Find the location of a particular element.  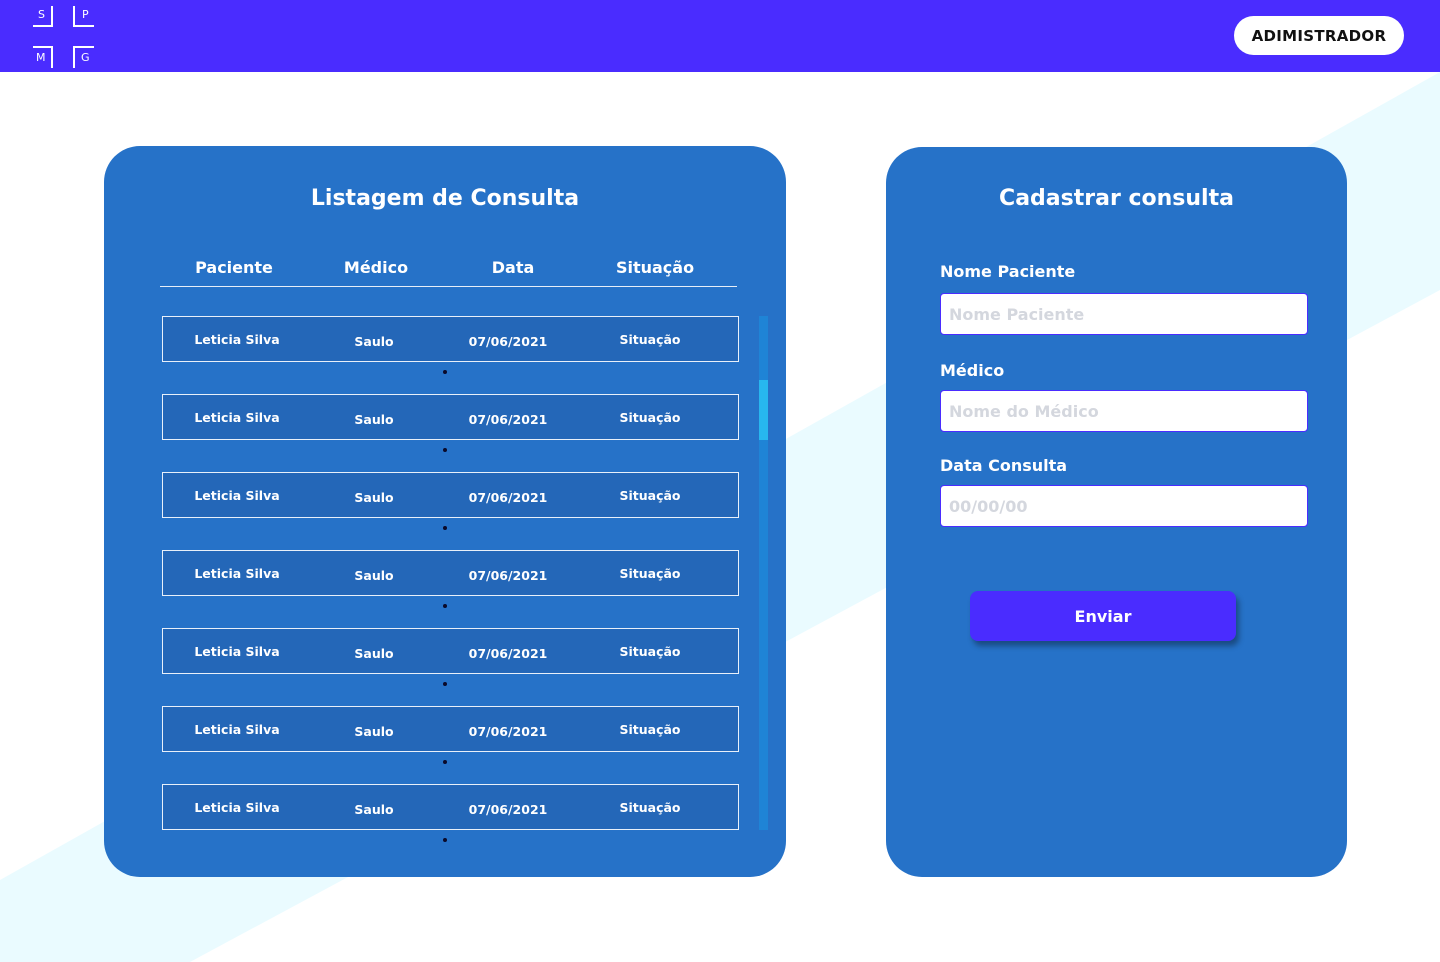

submit-button: Enviar is located at coordinates (1103, 616).